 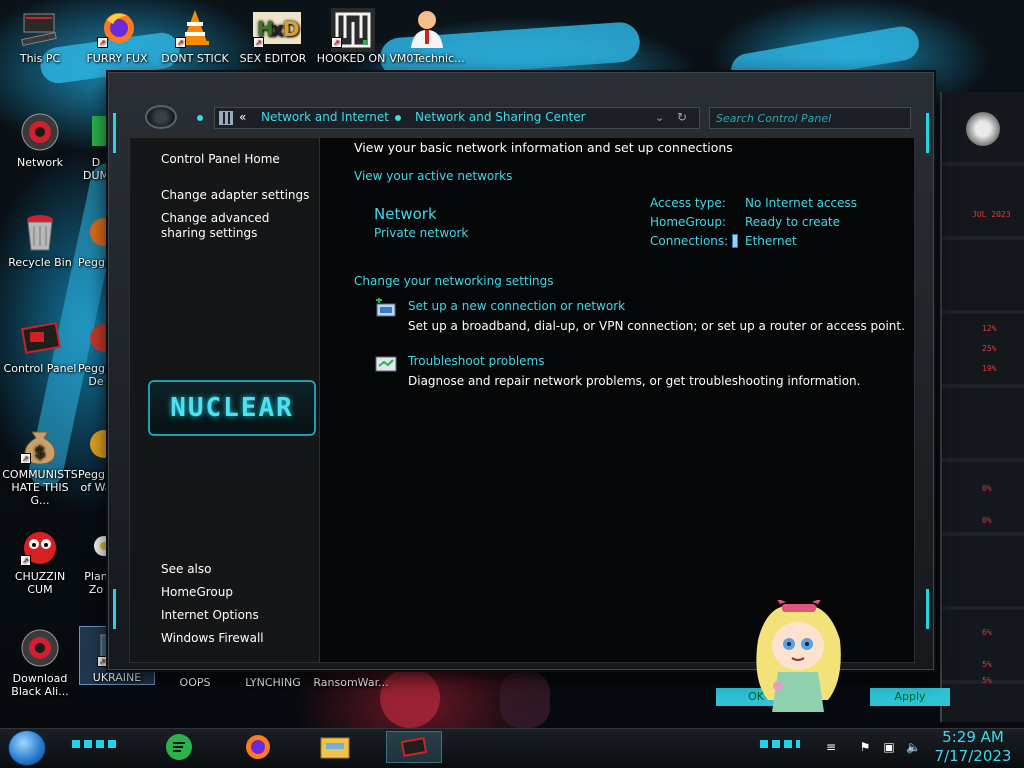 What do you see at coordinates (433, 176) in the screenshot?
I see `active-networks-heading: View your active networks` at bounding box center [433, 176].